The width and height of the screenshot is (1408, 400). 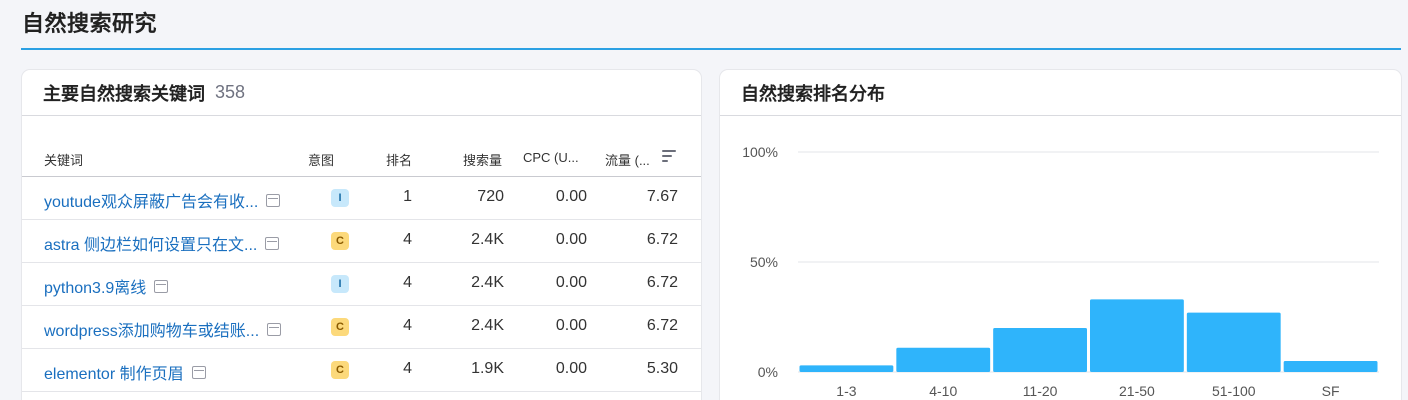 What do you see at coordinates (482, 159) in the screenshot?
I see `column-volume: 搜索量` at bounding box center [482, 159].